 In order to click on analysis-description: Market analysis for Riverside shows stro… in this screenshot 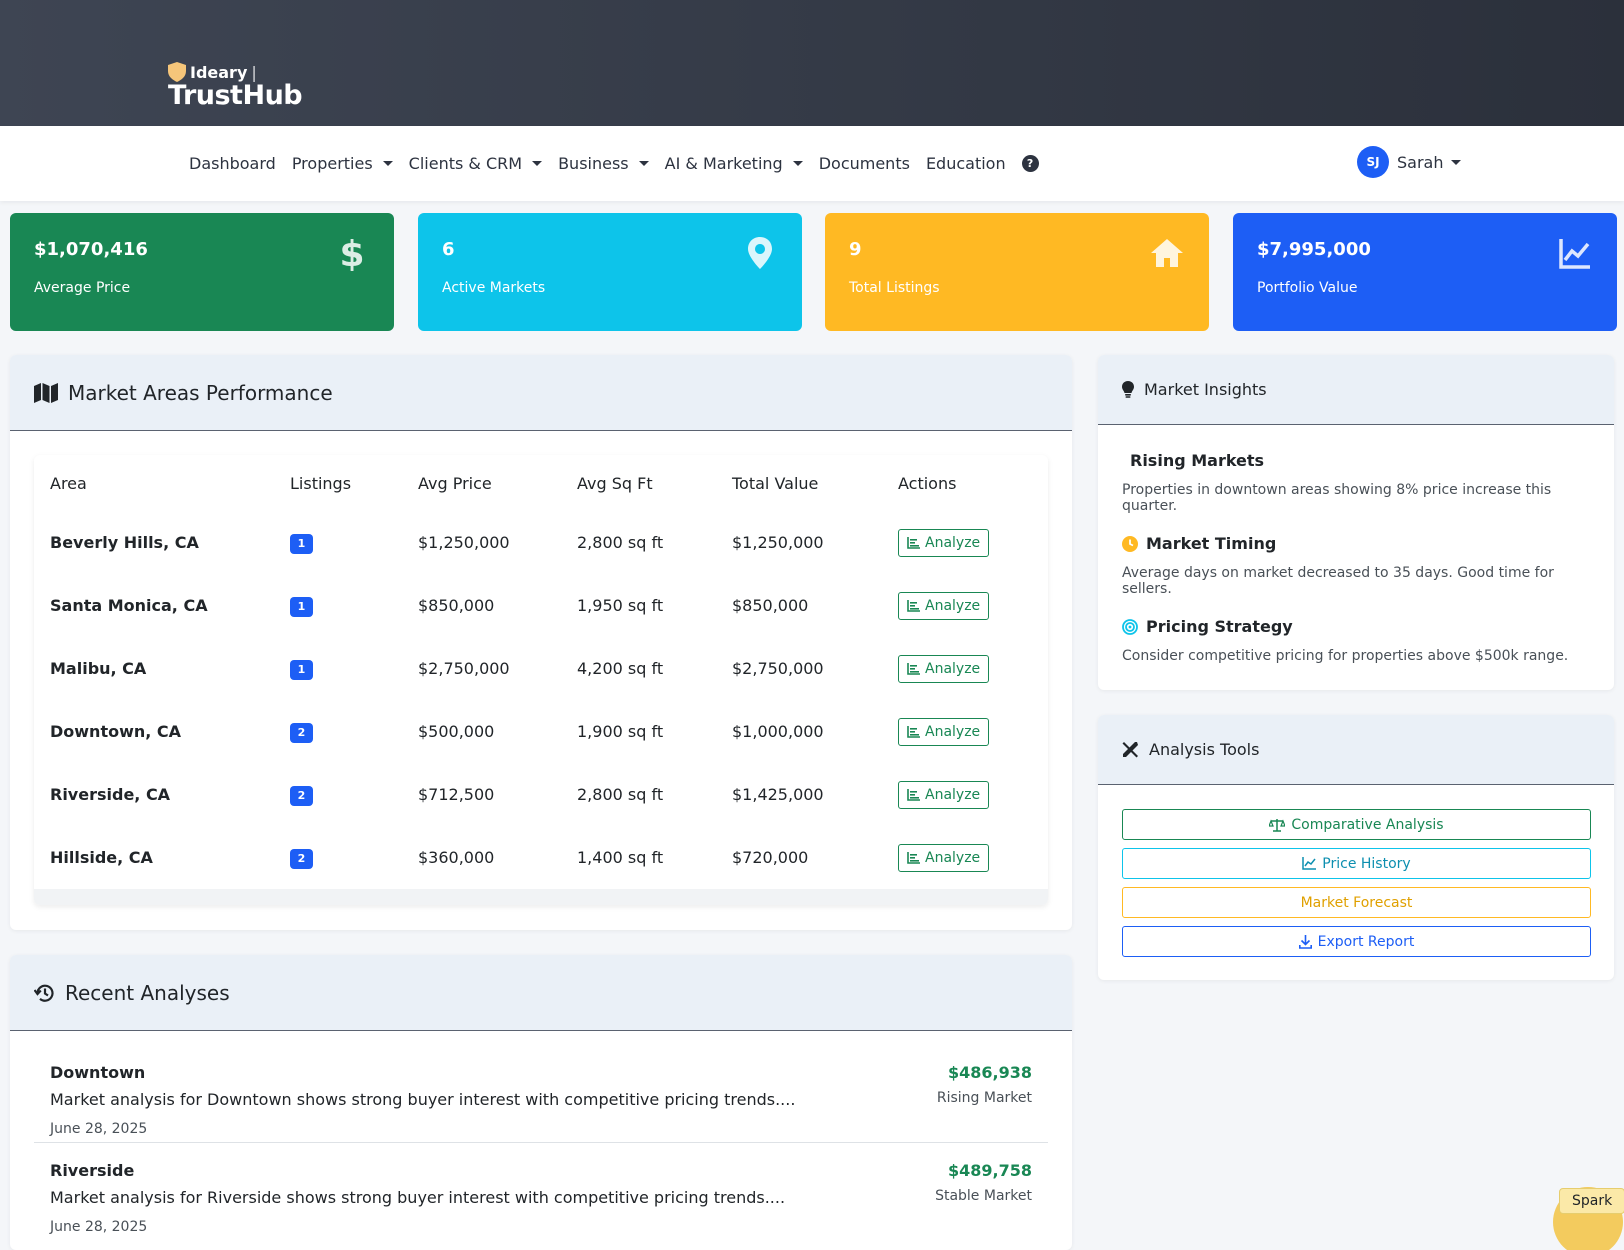, I will do `click(418, 1197)`.